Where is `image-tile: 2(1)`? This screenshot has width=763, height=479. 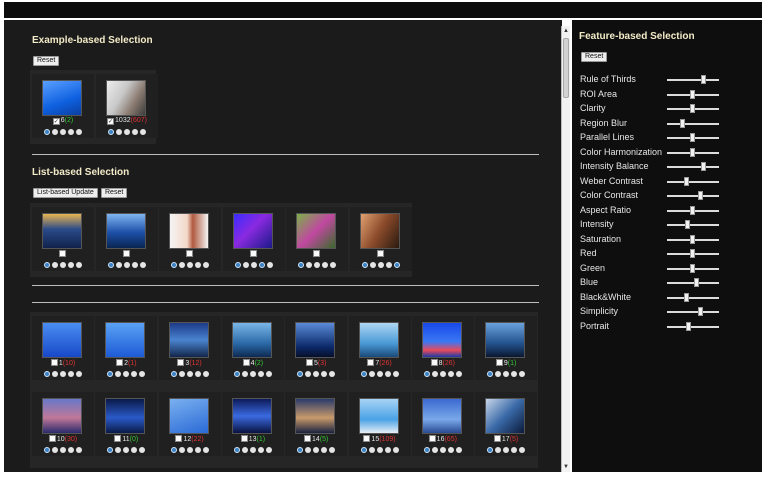 image-tile: 2(1) is located at coordinates (126, 348).